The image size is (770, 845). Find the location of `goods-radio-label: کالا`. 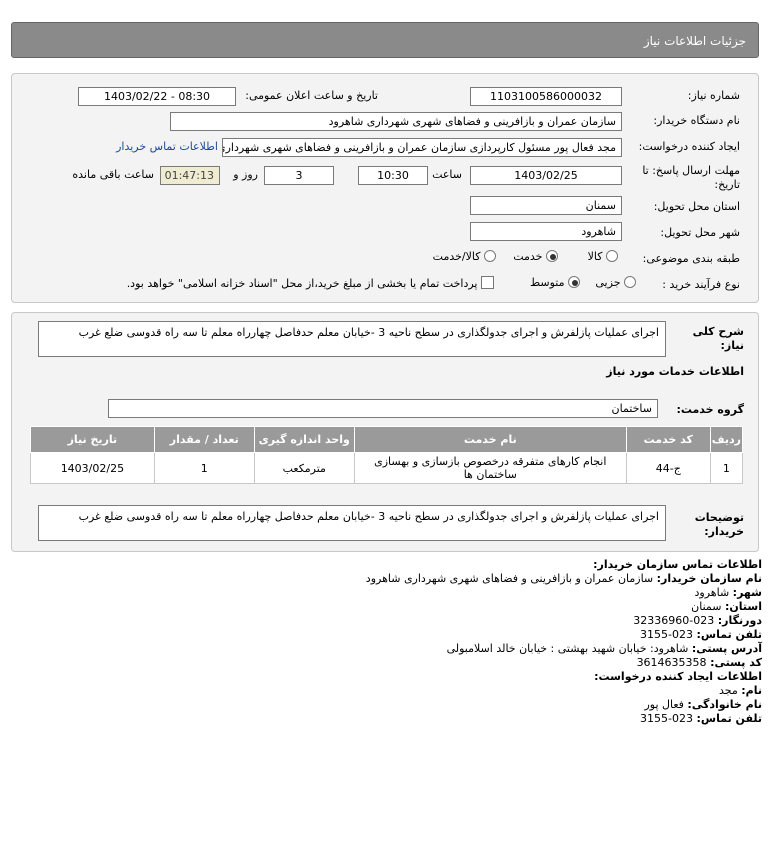

goods-radio-label: کالا is located at coordinates (595, 256).